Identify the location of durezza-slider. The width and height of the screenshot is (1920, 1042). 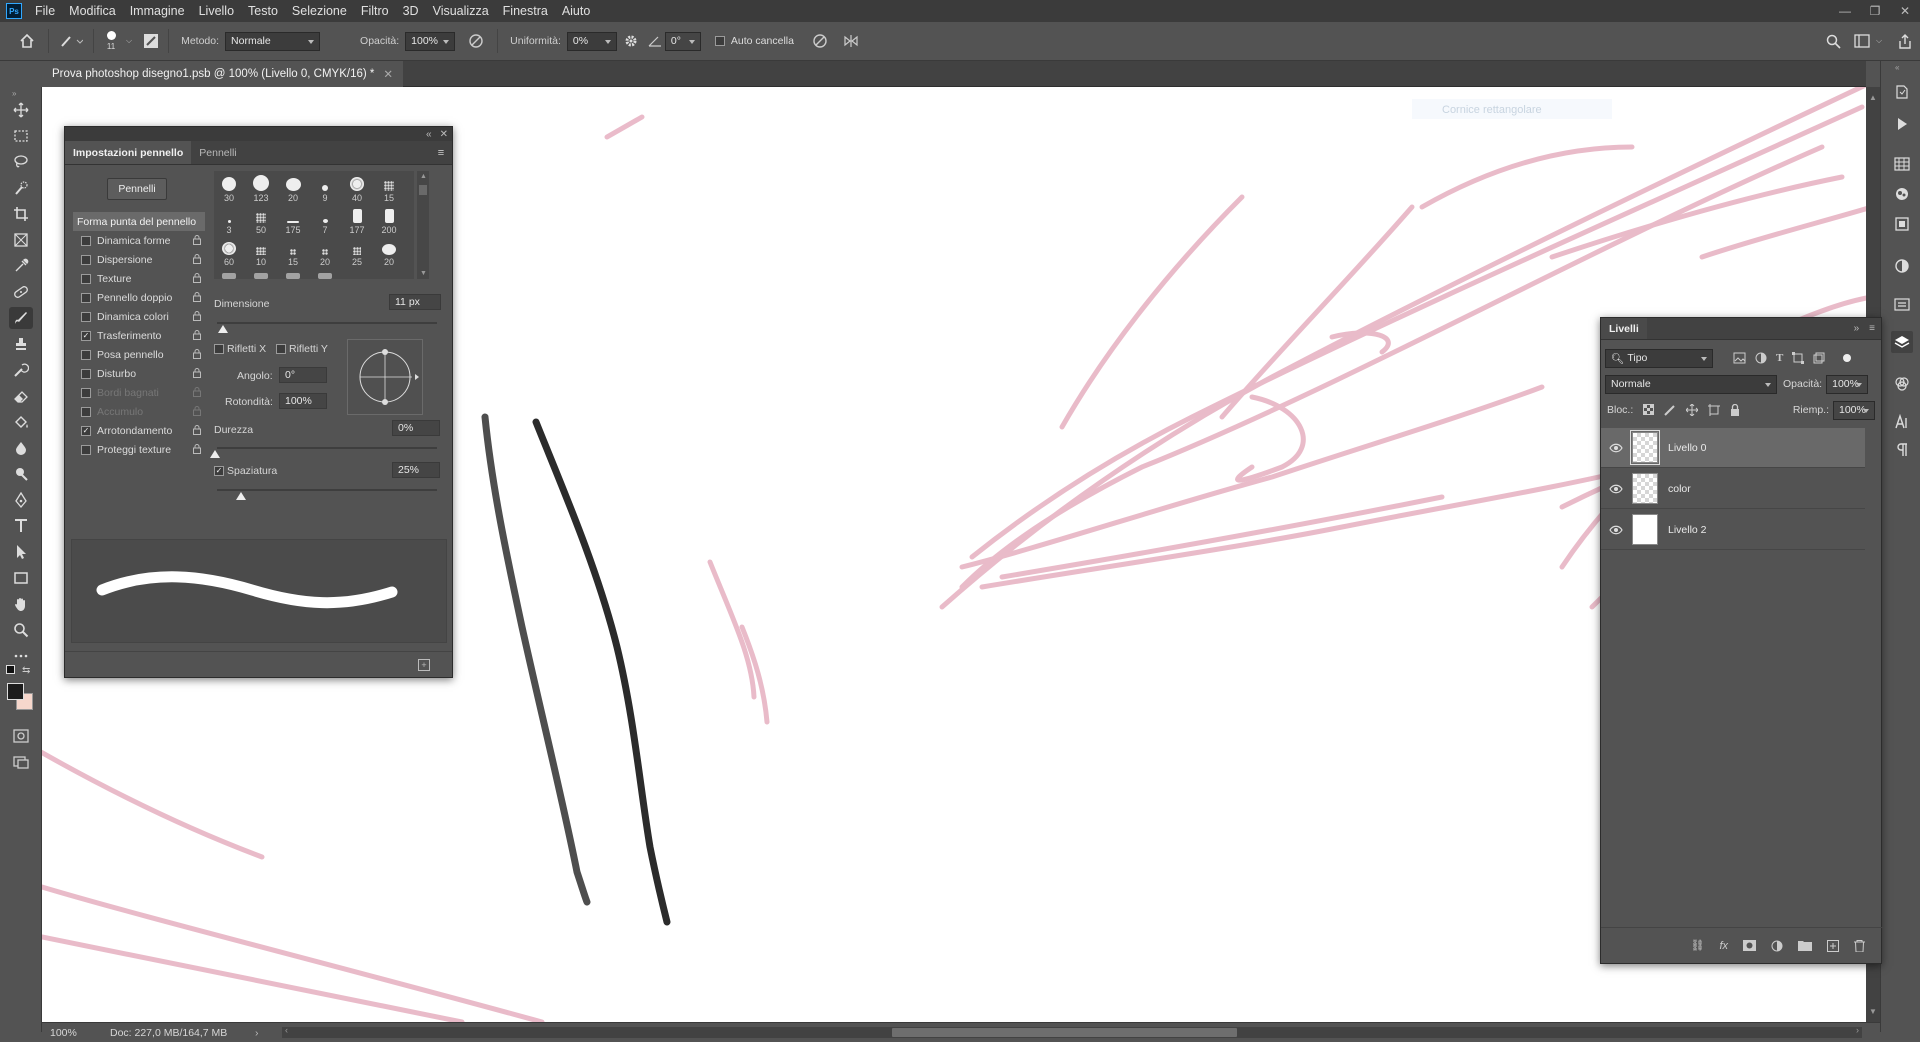
(327, 448).